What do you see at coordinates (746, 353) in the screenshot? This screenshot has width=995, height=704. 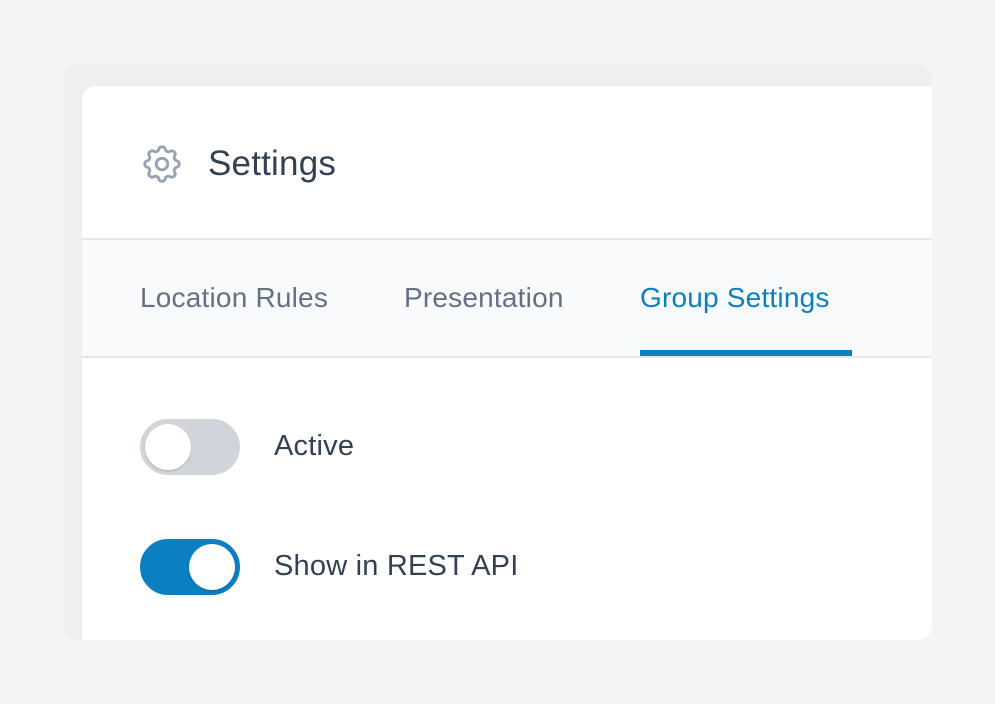 I see `active-tab-indicator` at bounding box center [746, 353].